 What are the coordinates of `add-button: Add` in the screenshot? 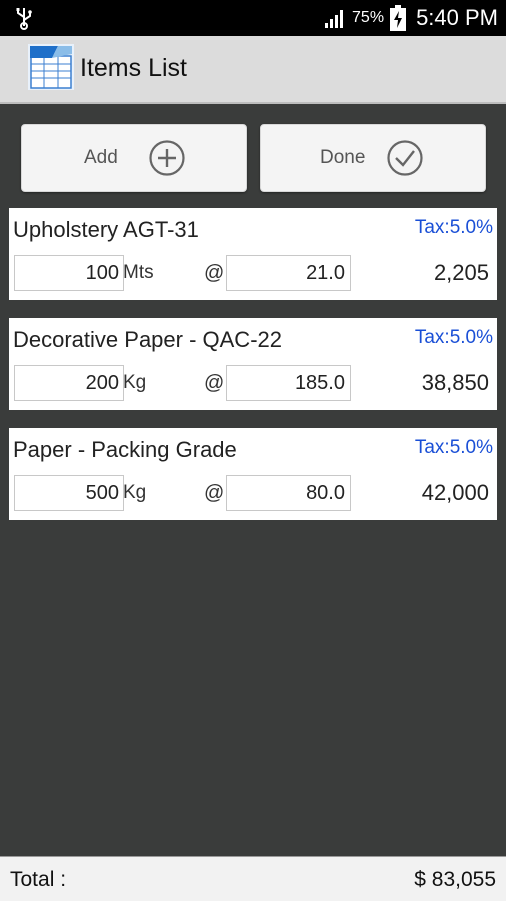 It's located at (134, 158).